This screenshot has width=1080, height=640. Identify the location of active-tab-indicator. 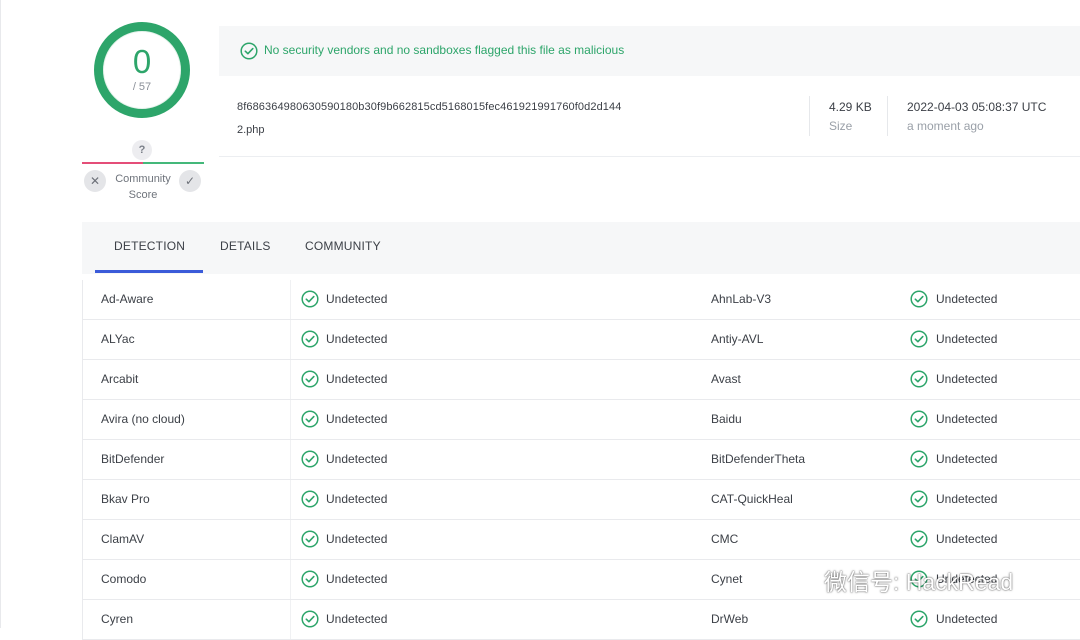
(149, 271).